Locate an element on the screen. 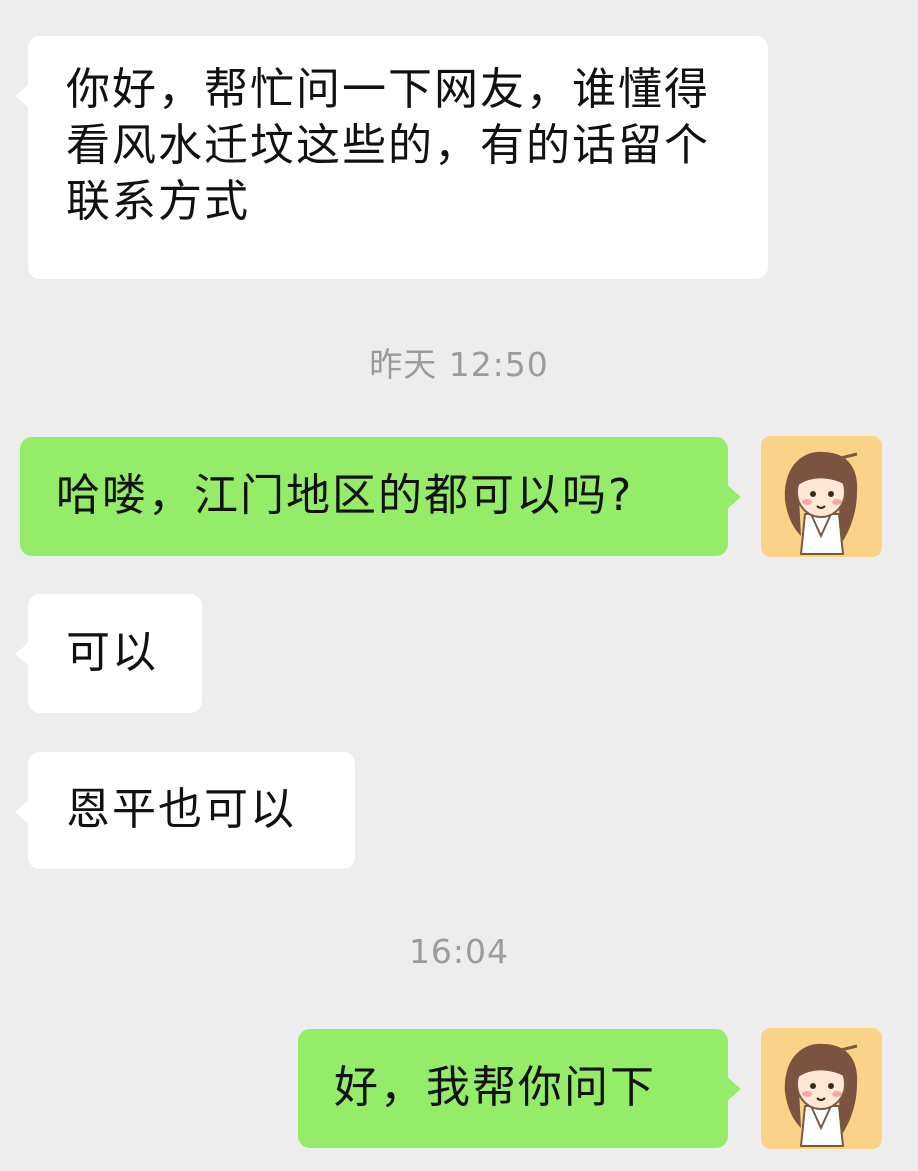  message-text: 可以 is located at coordinates (112, 652).